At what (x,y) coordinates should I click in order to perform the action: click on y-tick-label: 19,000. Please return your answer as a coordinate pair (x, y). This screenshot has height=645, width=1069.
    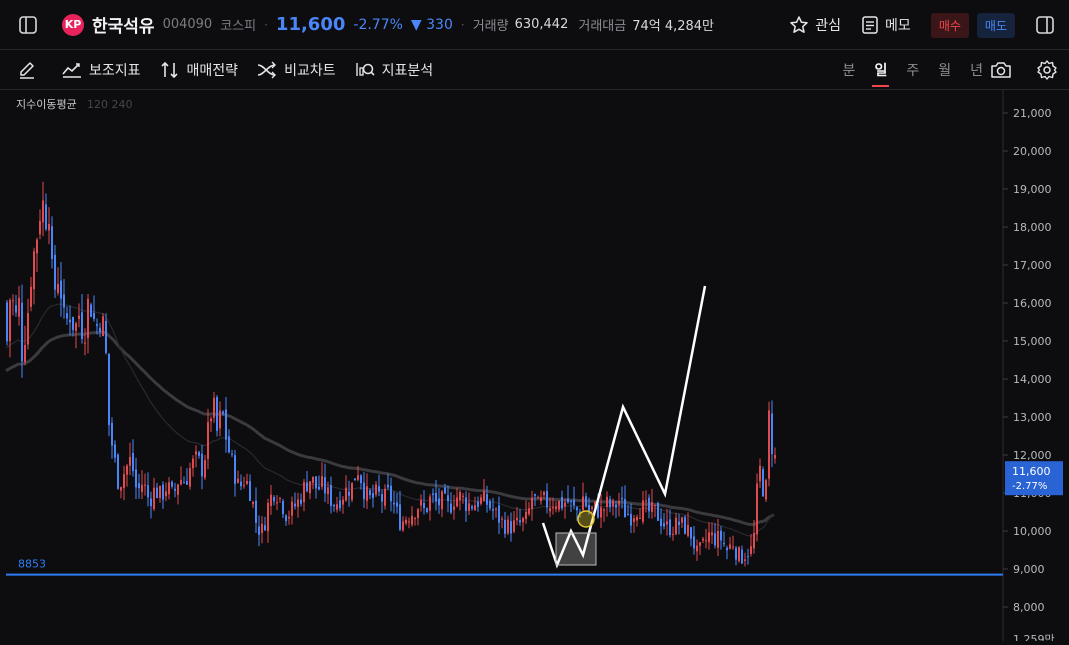
    Looking at the image, I should click on (1032, 189).